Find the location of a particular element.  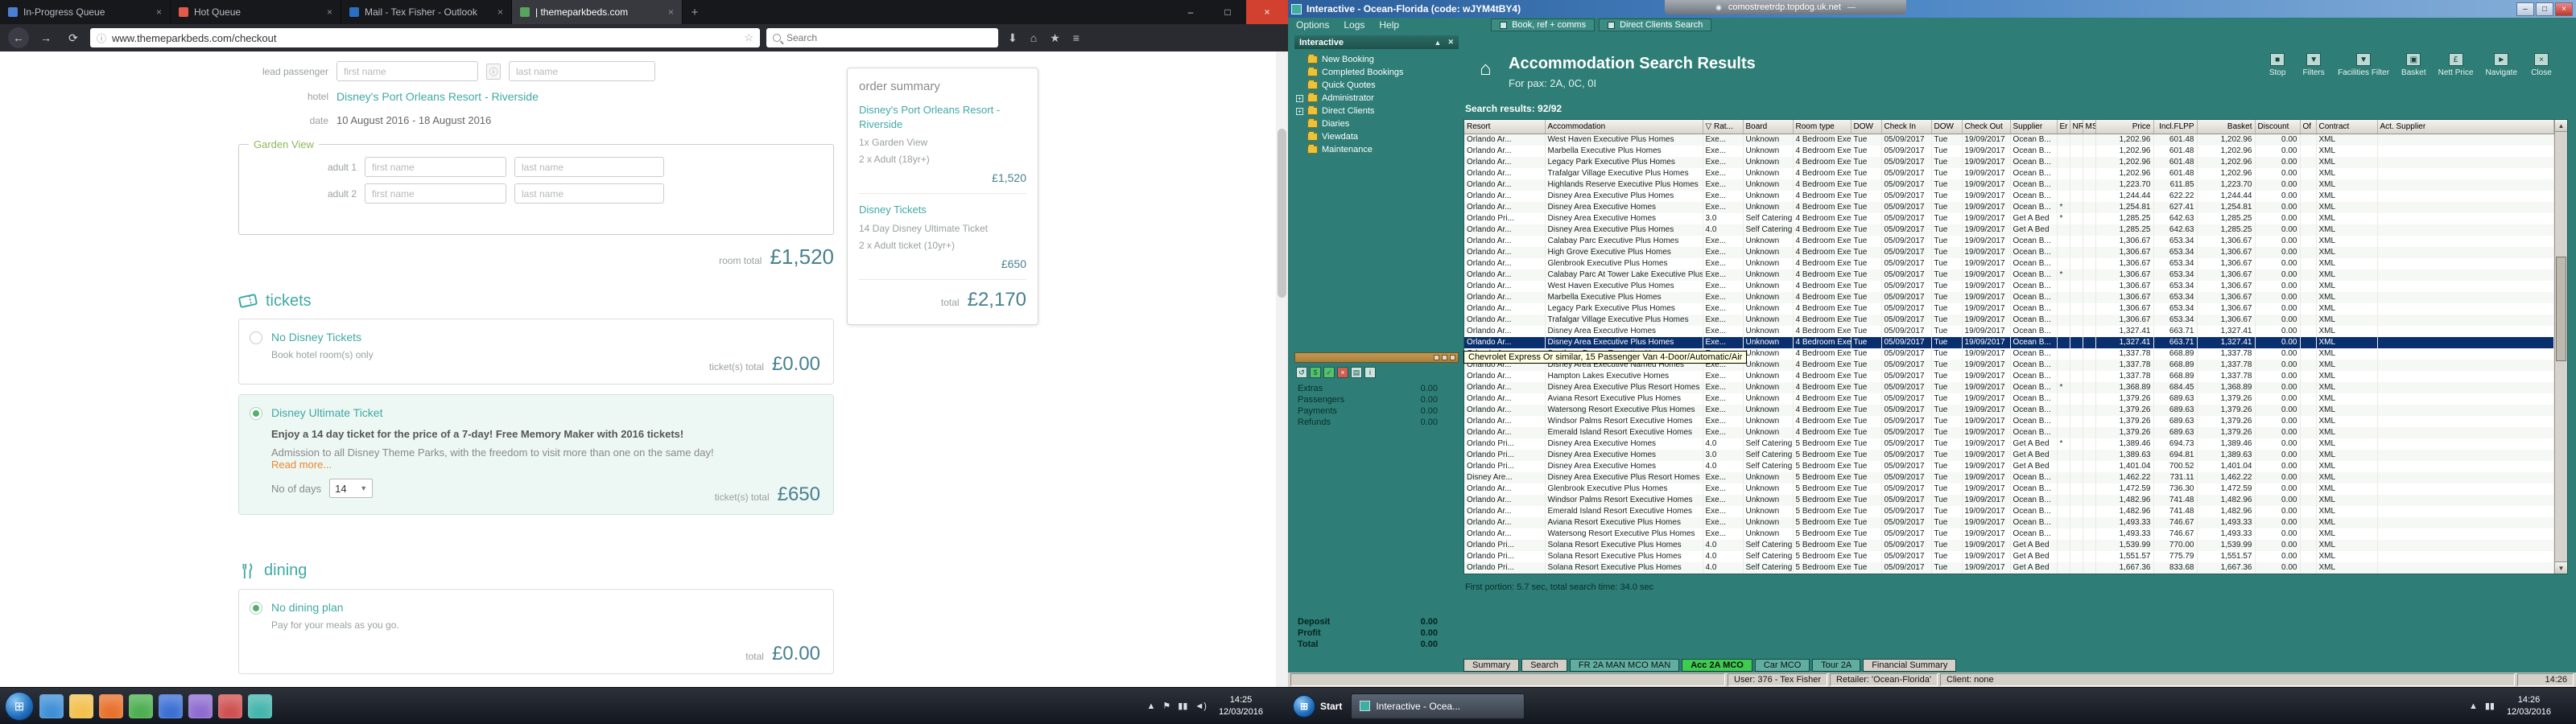

volume-icon: ◄) is located at coordinates (1201, 706).